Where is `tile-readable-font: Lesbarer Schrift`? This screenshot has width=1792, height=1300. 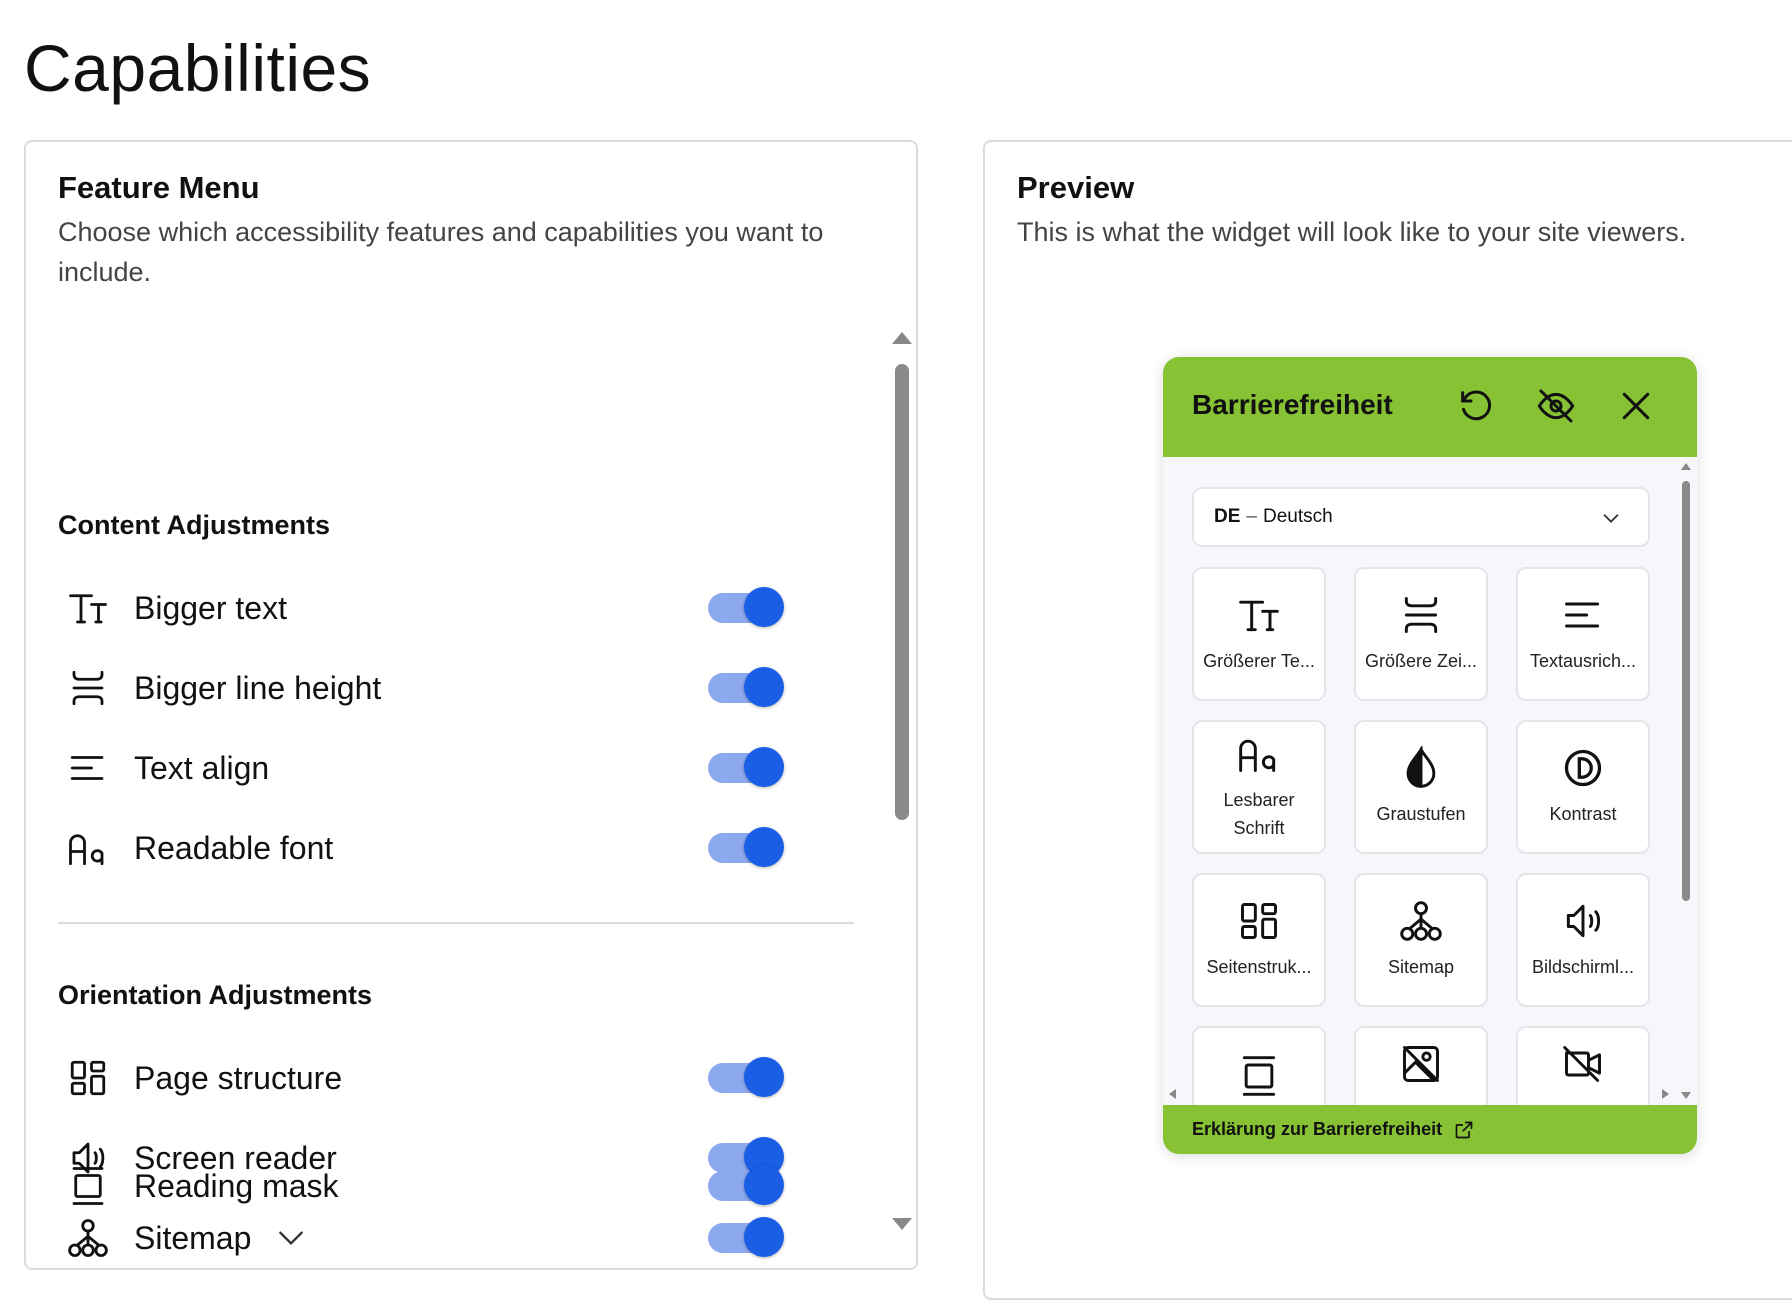
tile-readable-font: Lesbarer Schrift is located at coordinates (1259, 787).